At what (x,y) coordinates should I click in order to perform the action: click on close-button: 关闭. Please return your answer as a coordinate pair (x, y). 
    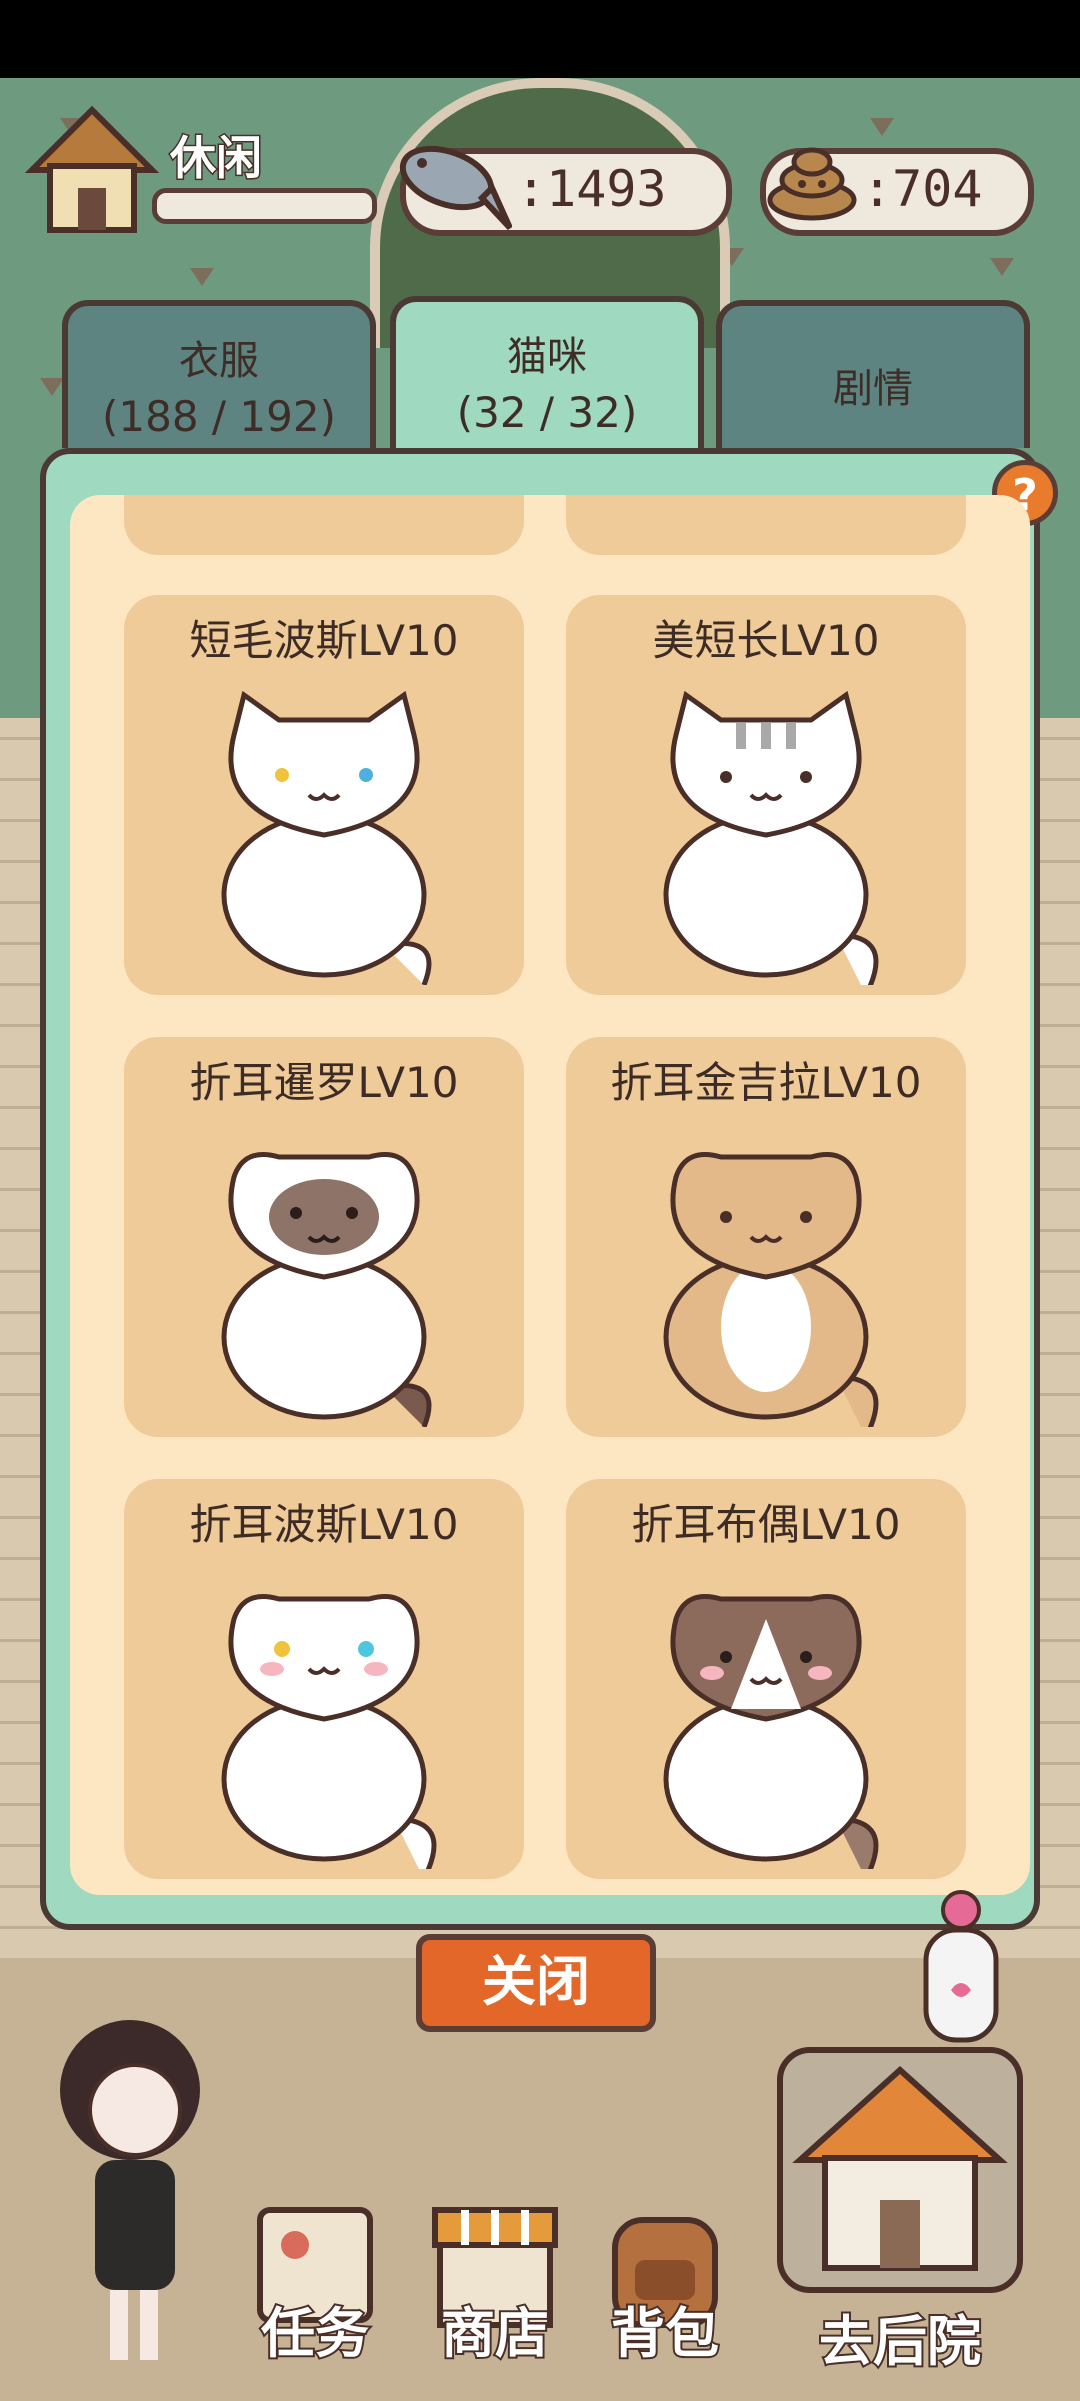
    Looking at the image, I should click on (536, 1983).